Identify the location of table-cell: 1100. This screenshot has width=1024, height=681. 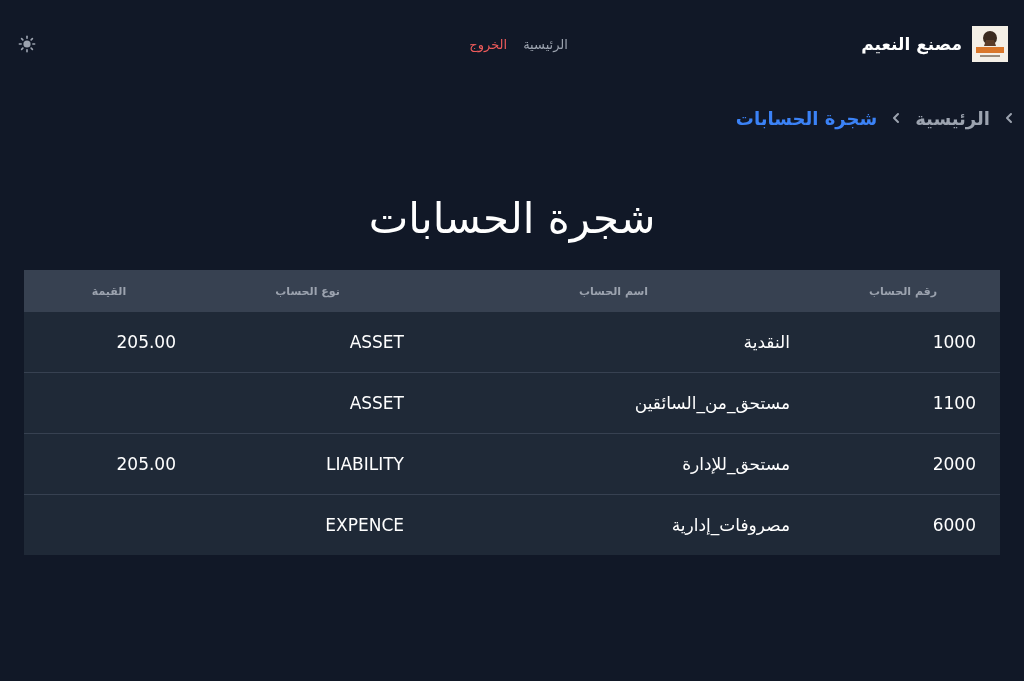
(954, 403).